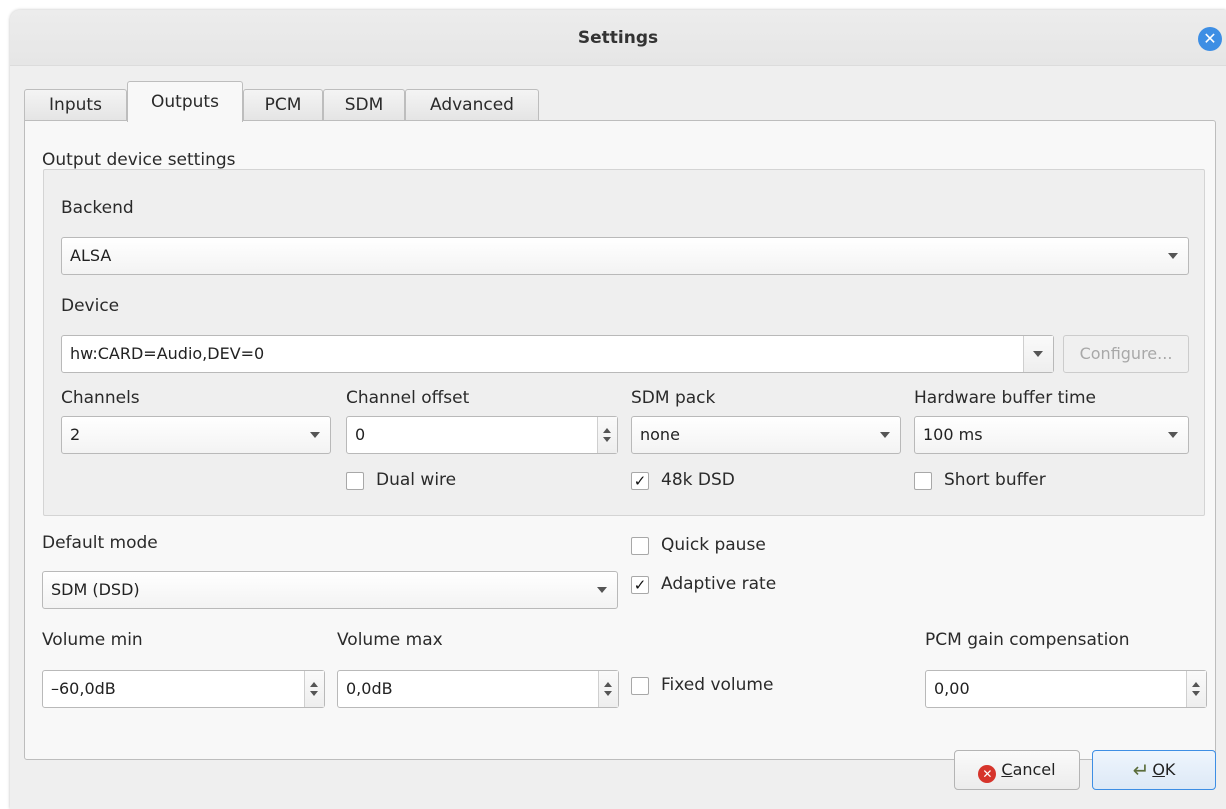  I want to click on window-title: Settings, so click(618, 38).